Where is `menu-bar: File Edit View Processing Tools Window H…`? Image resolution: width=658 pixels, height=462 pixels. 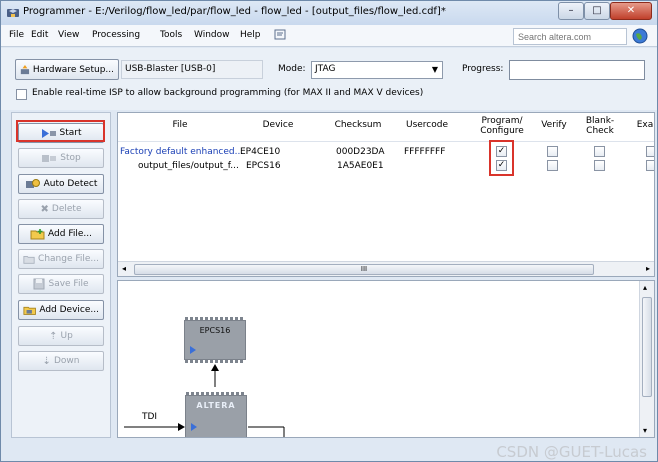
menu-bar: File Edit View Processing Tools Window H… is located at coordinates (329, 36).